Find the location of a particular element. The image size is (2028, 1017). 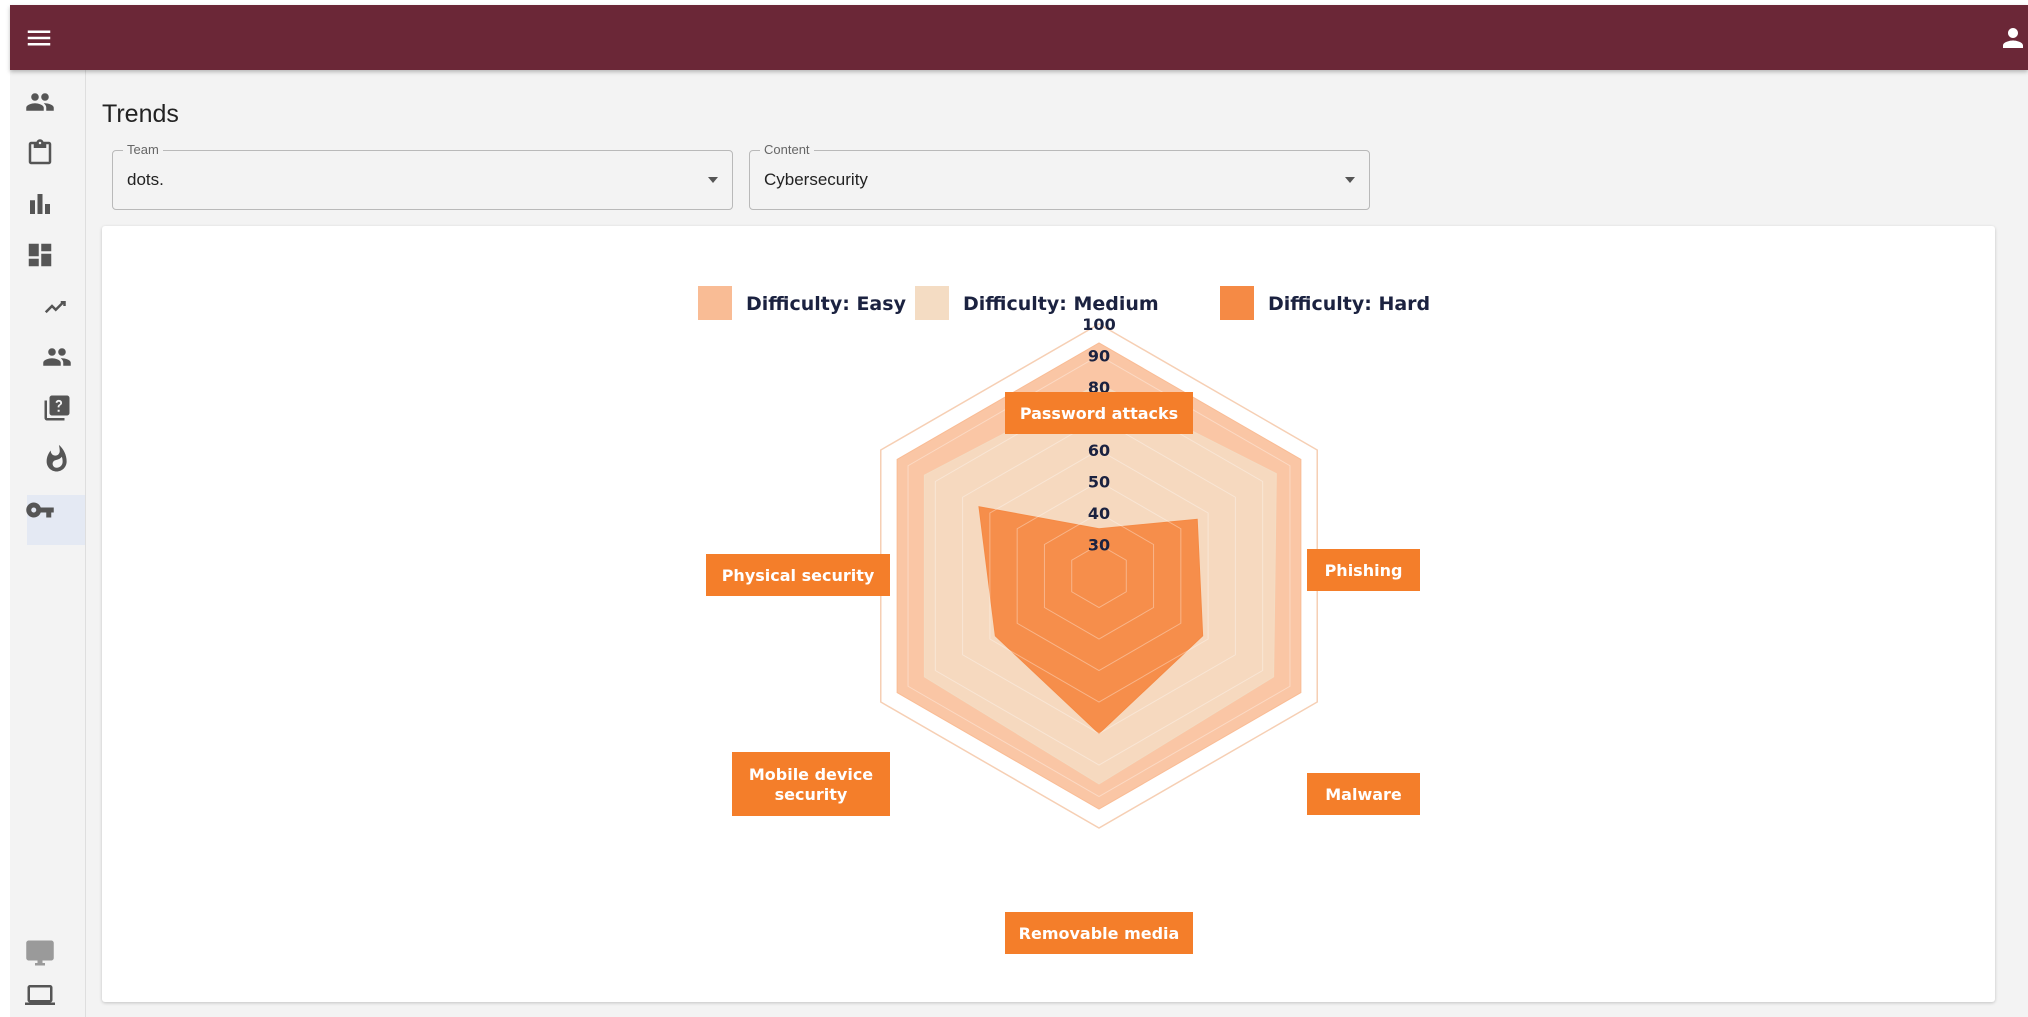

category-label-text: Password attacks is located at coordinates (1099, 413).